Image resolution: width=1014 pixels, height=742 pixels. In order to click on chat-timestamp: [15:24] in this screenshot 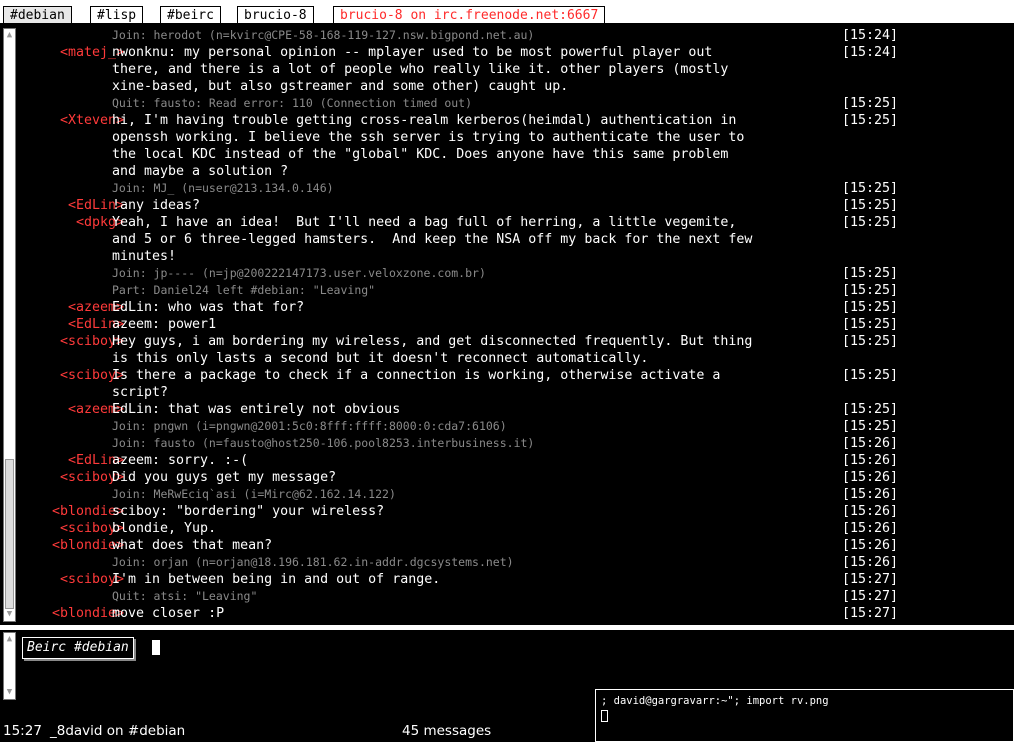, I will do `click(870, 52)`.